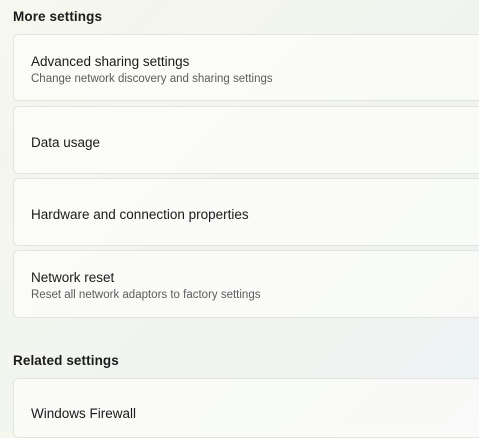  I want to click on data-usage-title: Data usage, so click(66, 142).